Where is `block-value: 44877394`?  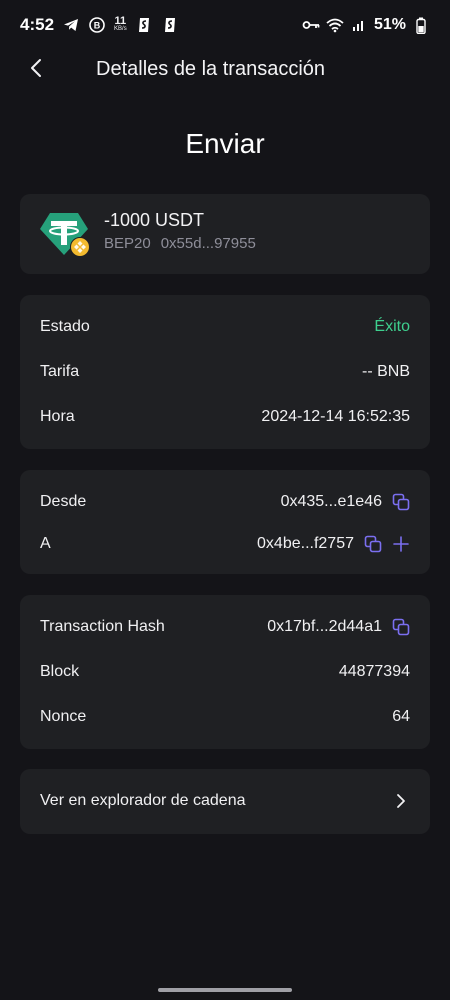 block-value: 44877394 is located at coordinates (374, 671).